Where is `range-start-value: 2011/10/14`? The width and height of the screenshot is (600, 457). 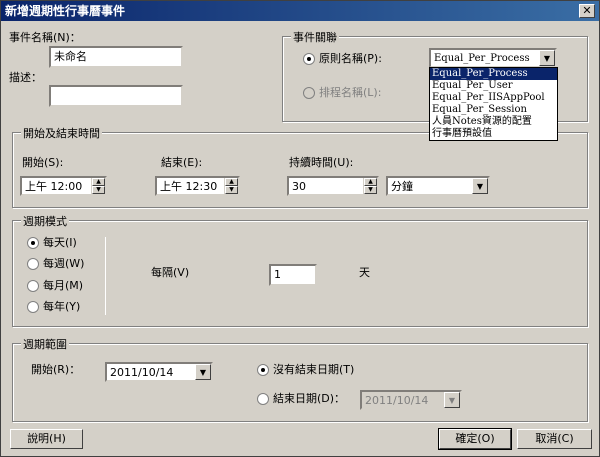 range-start-value: 2011/10/14 is located at coordinates (142, 372).